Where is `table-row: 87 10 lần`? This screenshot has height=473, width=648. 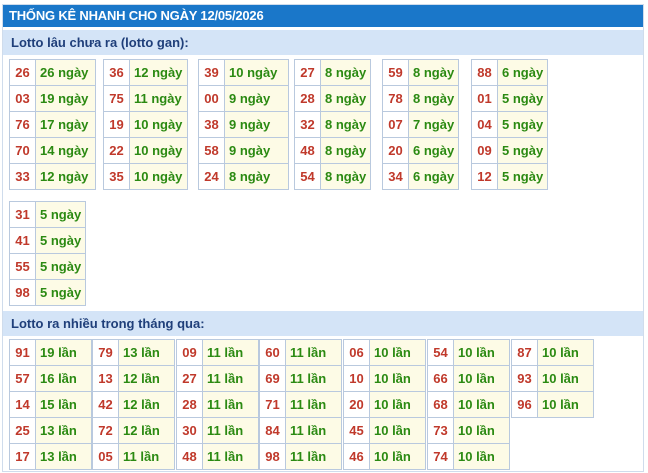
table-row: 87 10 lần is located at coordinates (552, 352).